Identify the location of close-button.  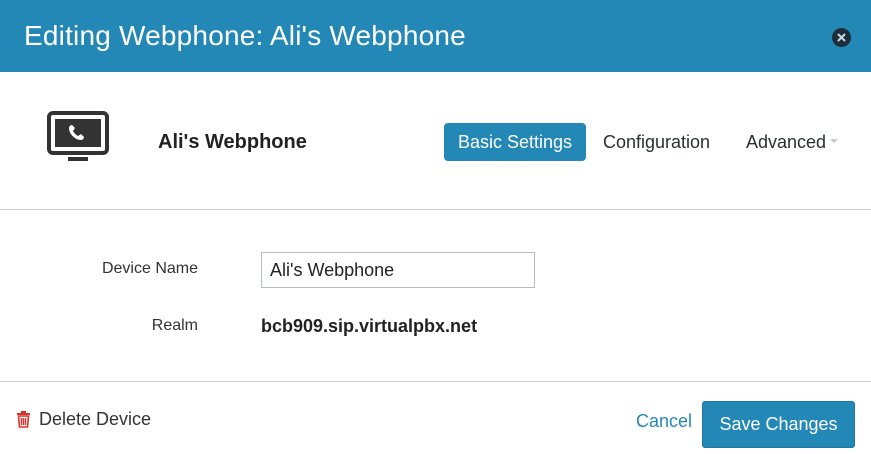
(841, 37).